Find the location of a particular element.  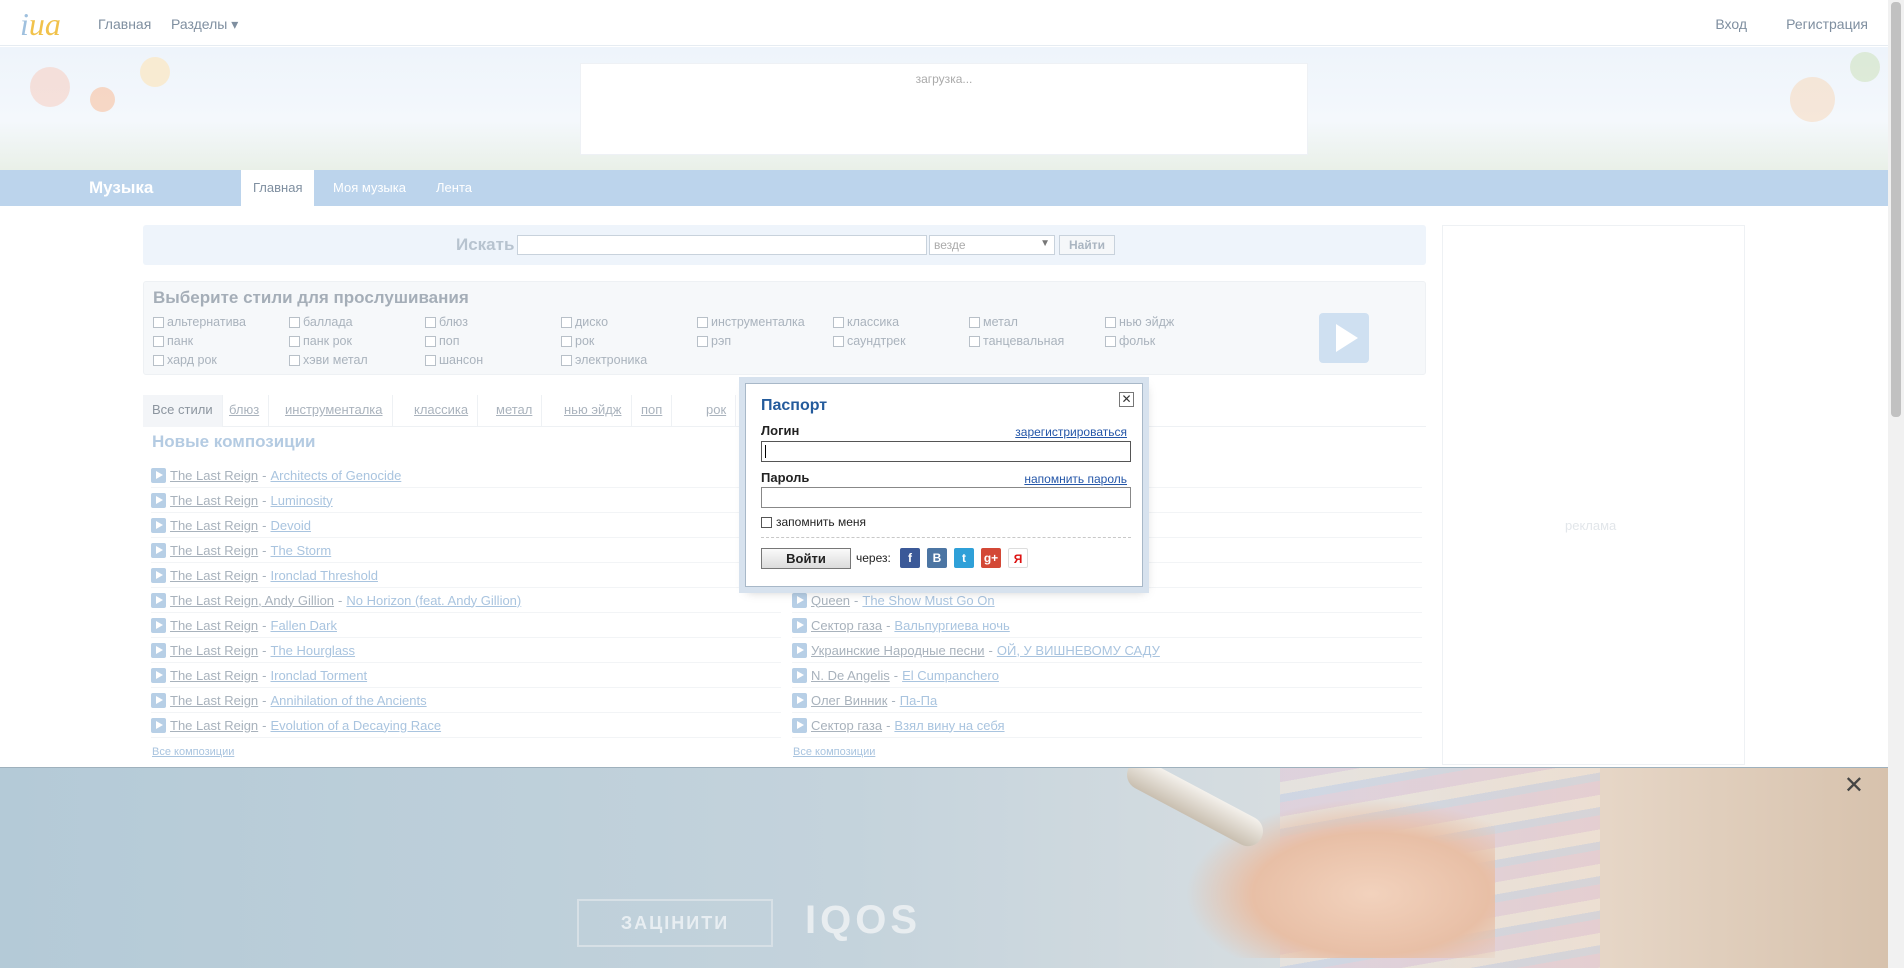

track-song-link: The Storm is located at coordinates (301, 550).